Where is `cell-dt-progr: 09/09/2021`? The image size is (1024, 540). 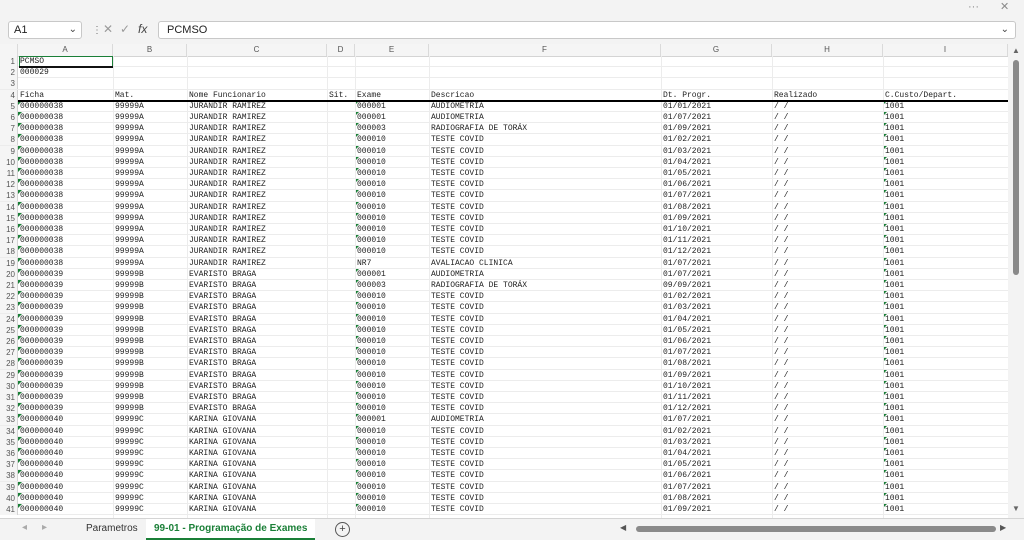 cell-dt-progr: 09/09/2021 is located at coordinates (716, 285).